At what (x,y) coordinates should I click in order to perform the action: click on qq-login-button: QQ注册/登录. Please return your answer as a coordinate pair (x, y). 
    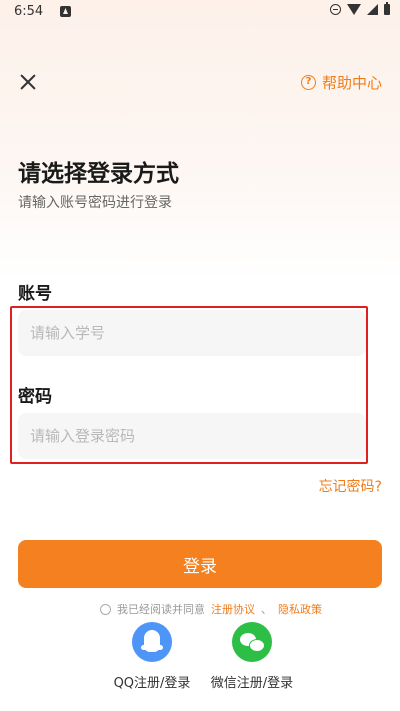
    Looking at the image, I should click on (152, 656).